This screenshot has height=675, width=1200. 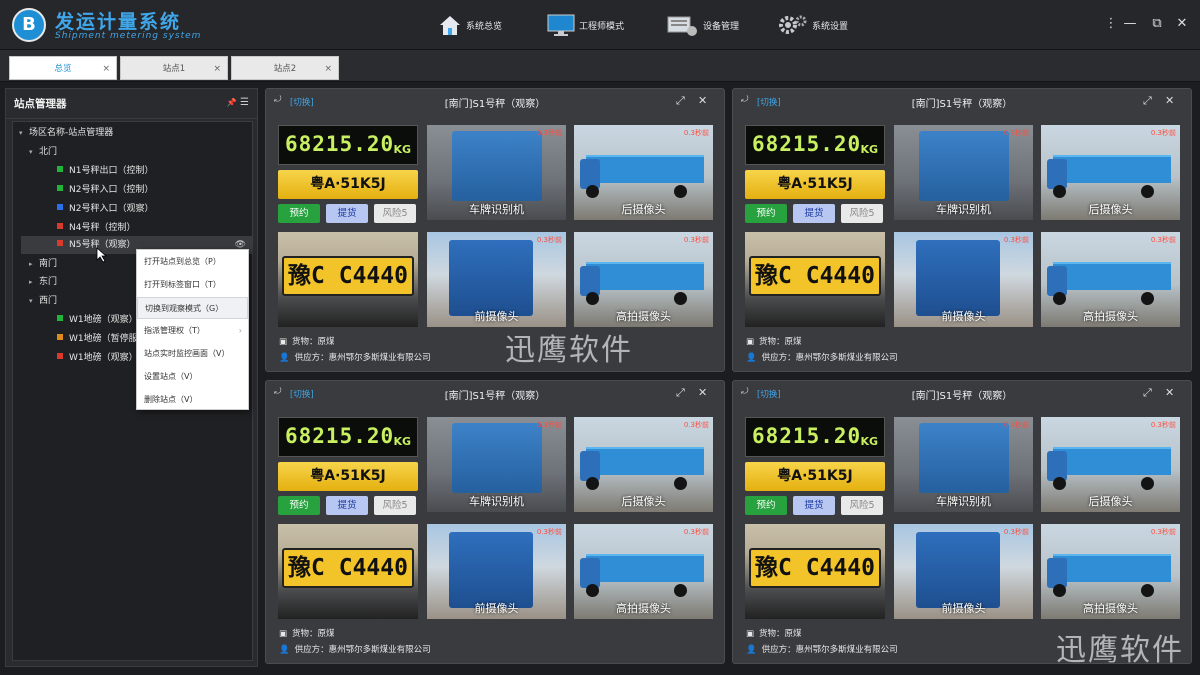 I want to click on close-window-button: ✕, so click(x=1182, y=24).